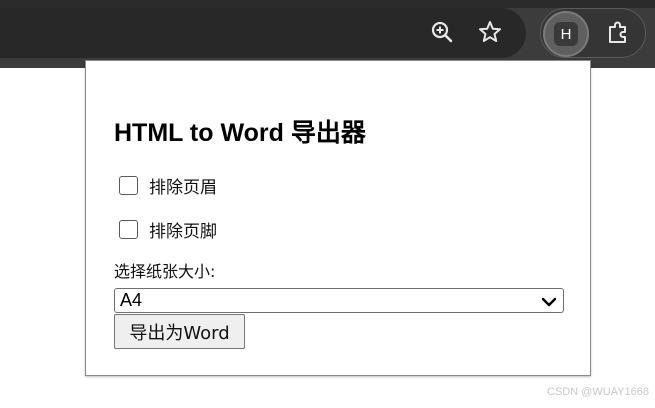 The width and height of the screenshot is (655, 408). I want to click on star-icon, so click(490, 32).